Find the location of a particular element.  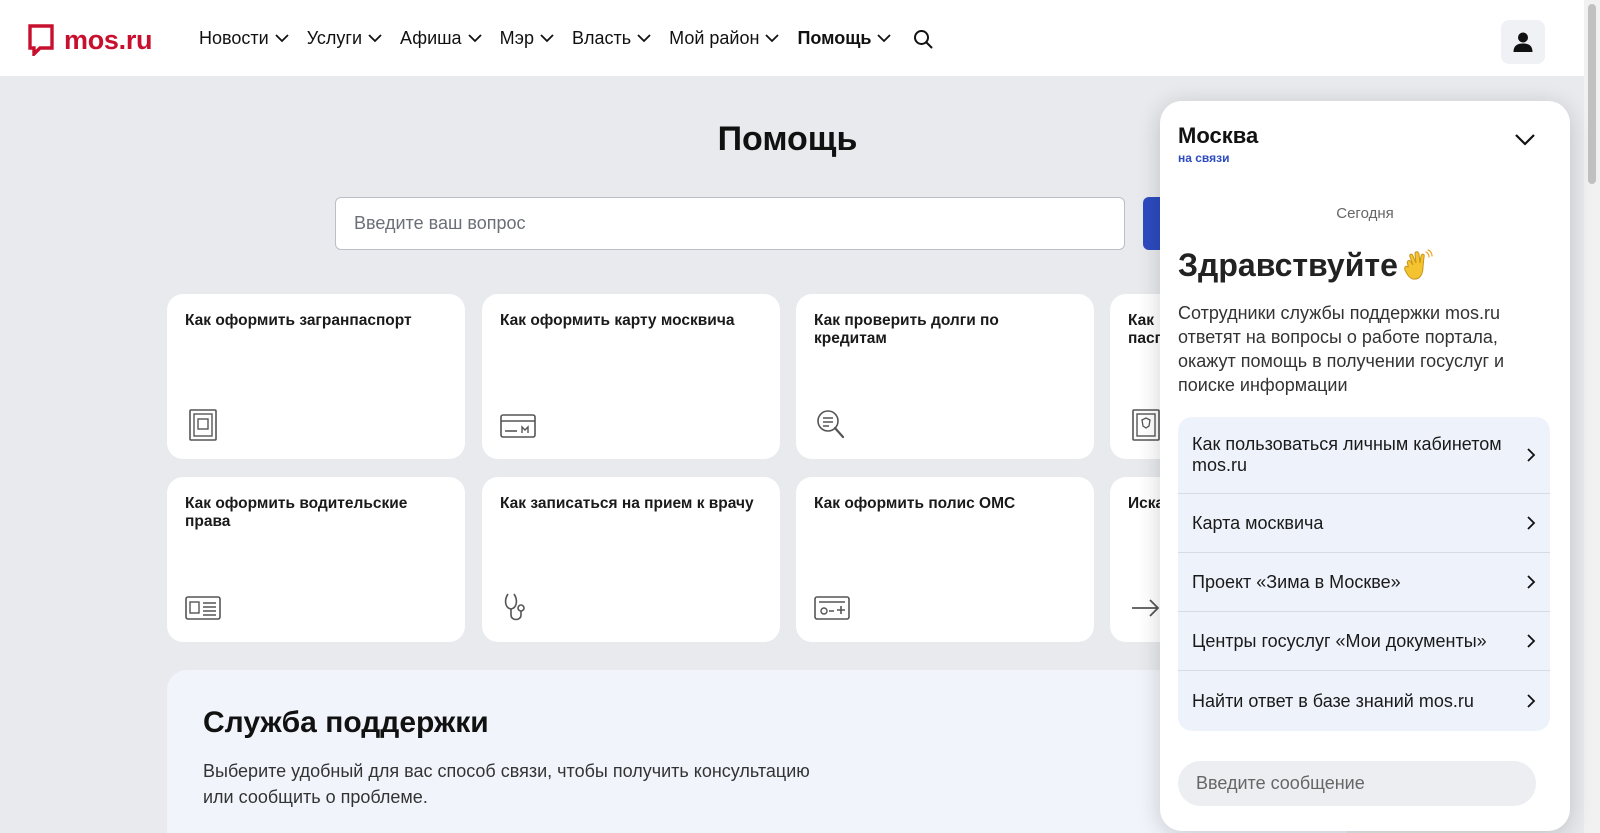

quick-reply-moscow-card: Карта москвича is located at coordinates (1364, 523).